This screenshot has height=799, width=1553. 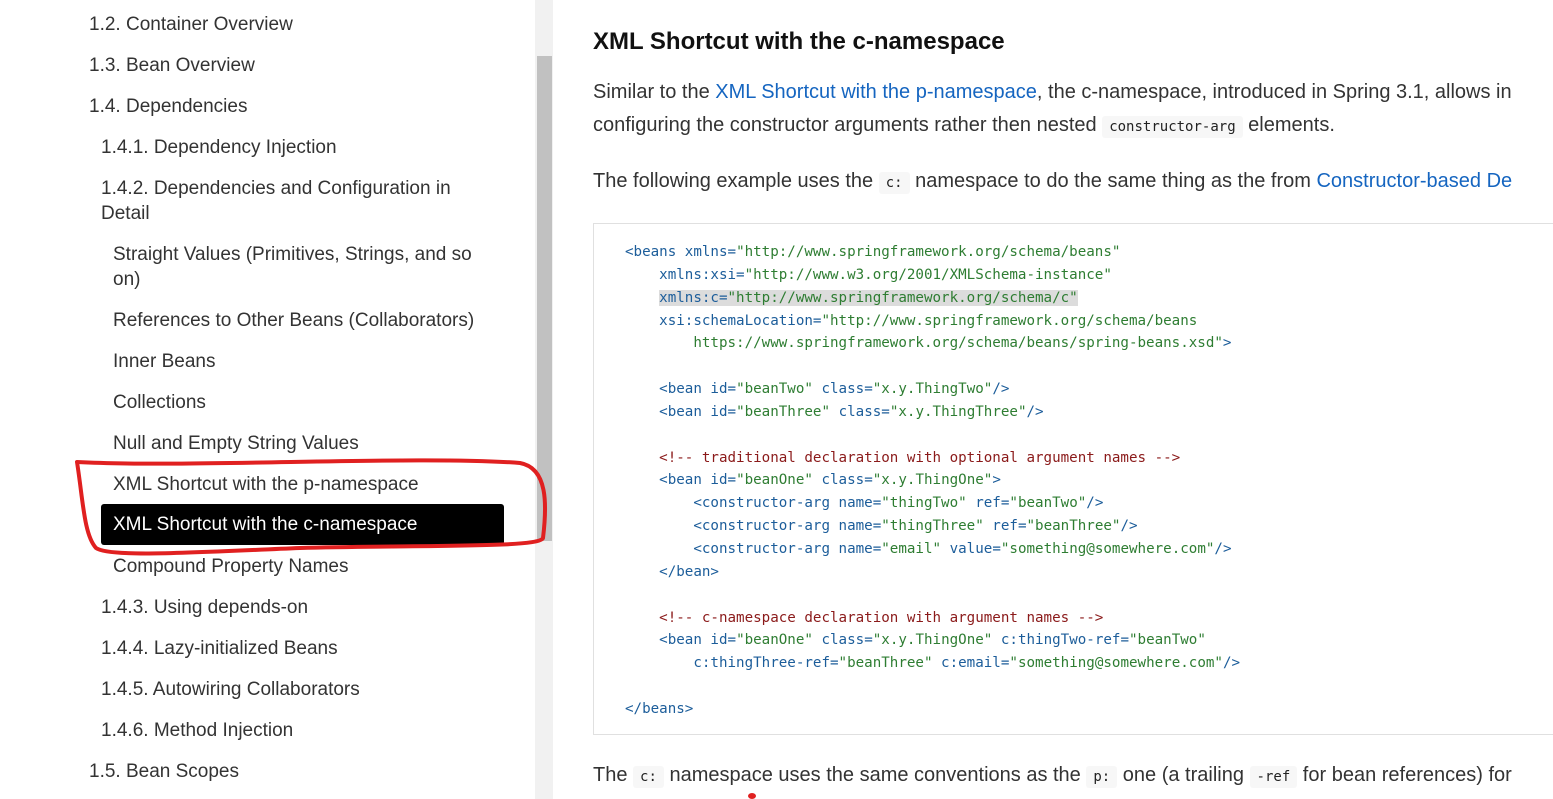 What do you see at coordinates (706, 252) in the screenshot?
I see `code-token: xmlns` at bounding box center [706, 252].